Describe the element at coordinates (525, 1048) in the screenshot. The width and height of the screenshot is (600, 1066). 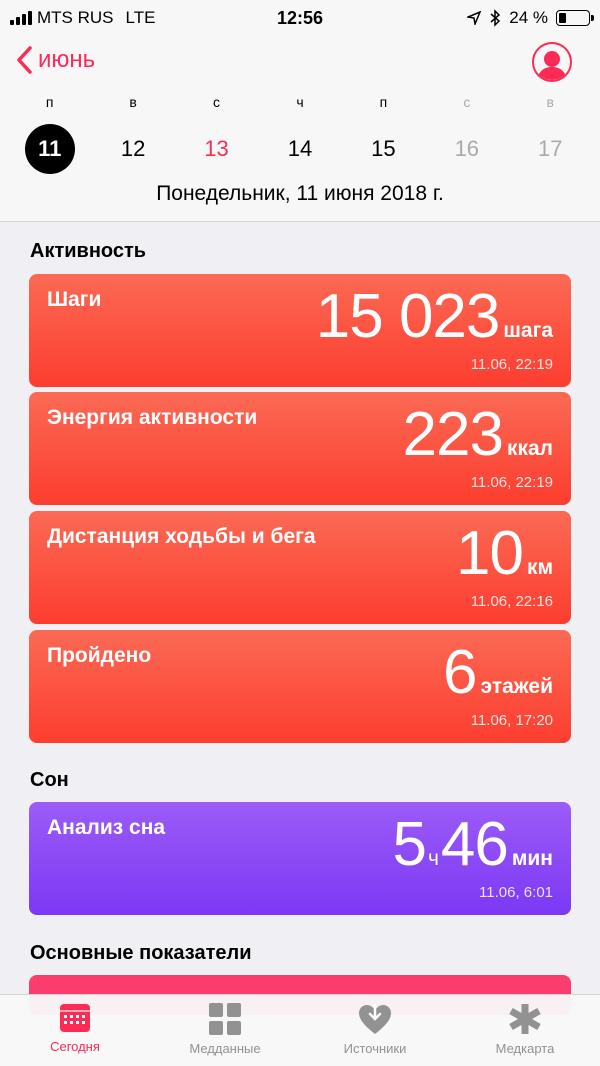
I see `tab-label: Медкарта` at that location.